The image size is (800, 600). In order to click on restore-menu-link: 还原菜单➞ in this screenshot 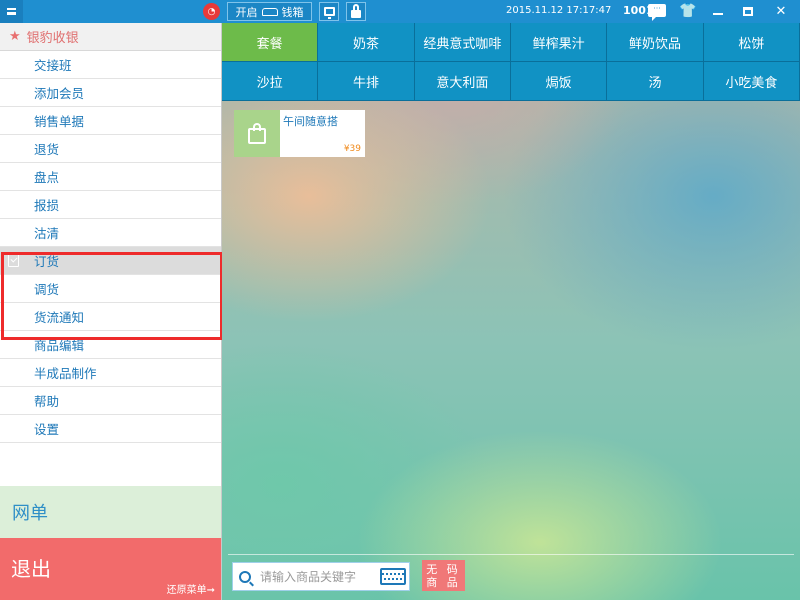, I will do `click(191, 588)`.